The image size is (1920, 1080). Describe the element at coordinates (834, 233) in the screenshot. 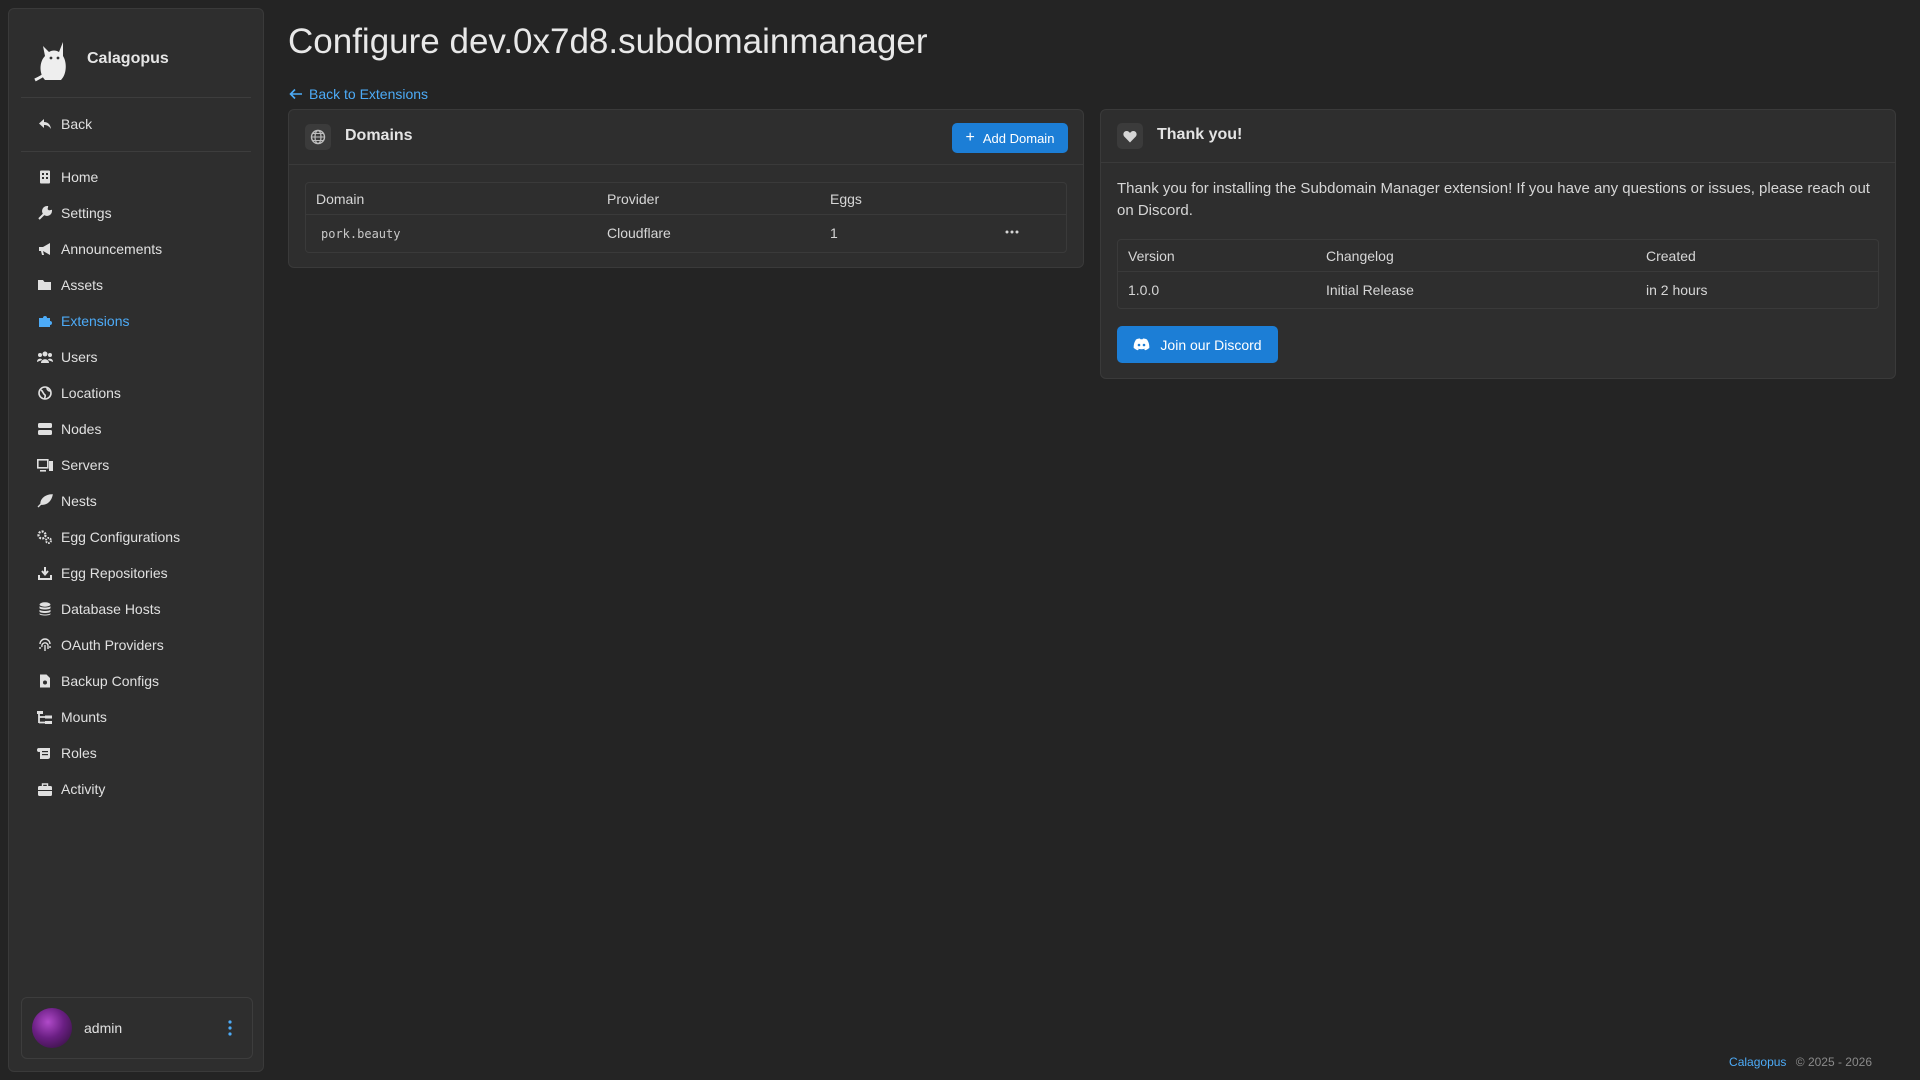

I see `eggs-cell: 1` at that location.